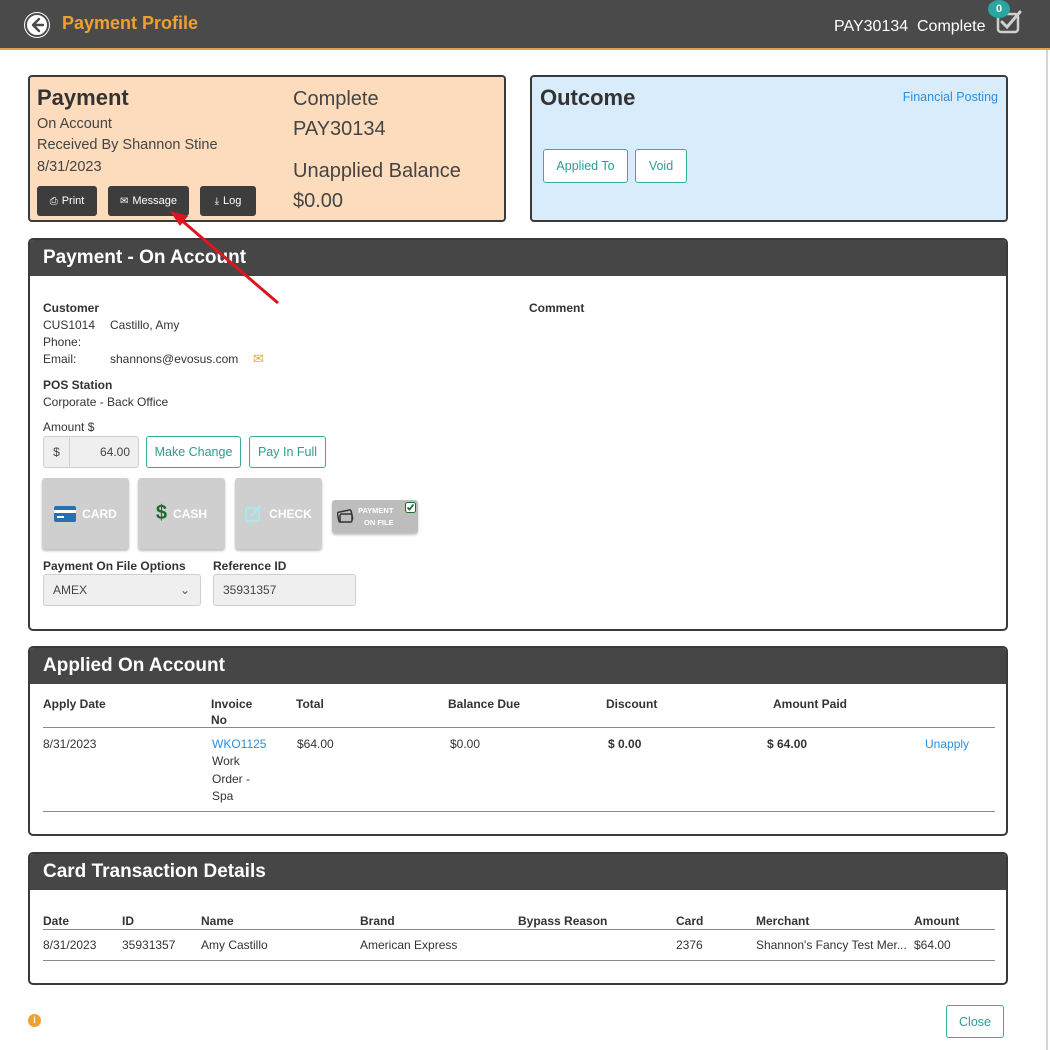  Describe the element at coordinates (689, 945) in the screenshot. I see `card-row-card: 2376` at that location.